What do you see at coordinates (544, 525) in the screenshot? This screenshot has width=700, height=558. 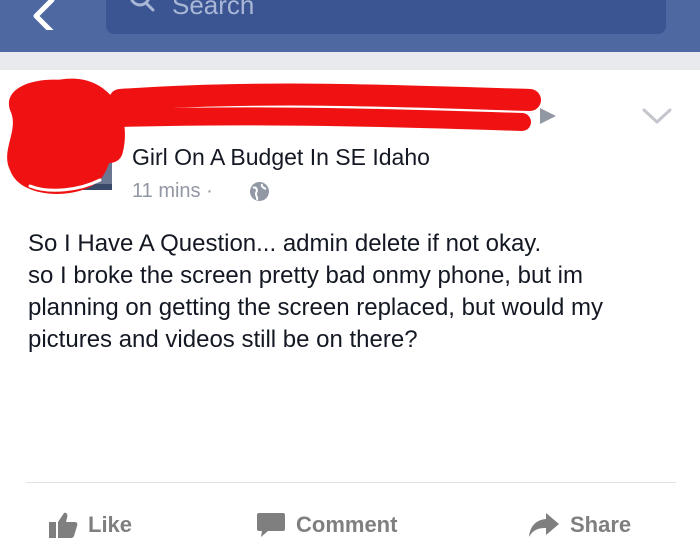 I see `share-icon` at bounding box center [544, 525].